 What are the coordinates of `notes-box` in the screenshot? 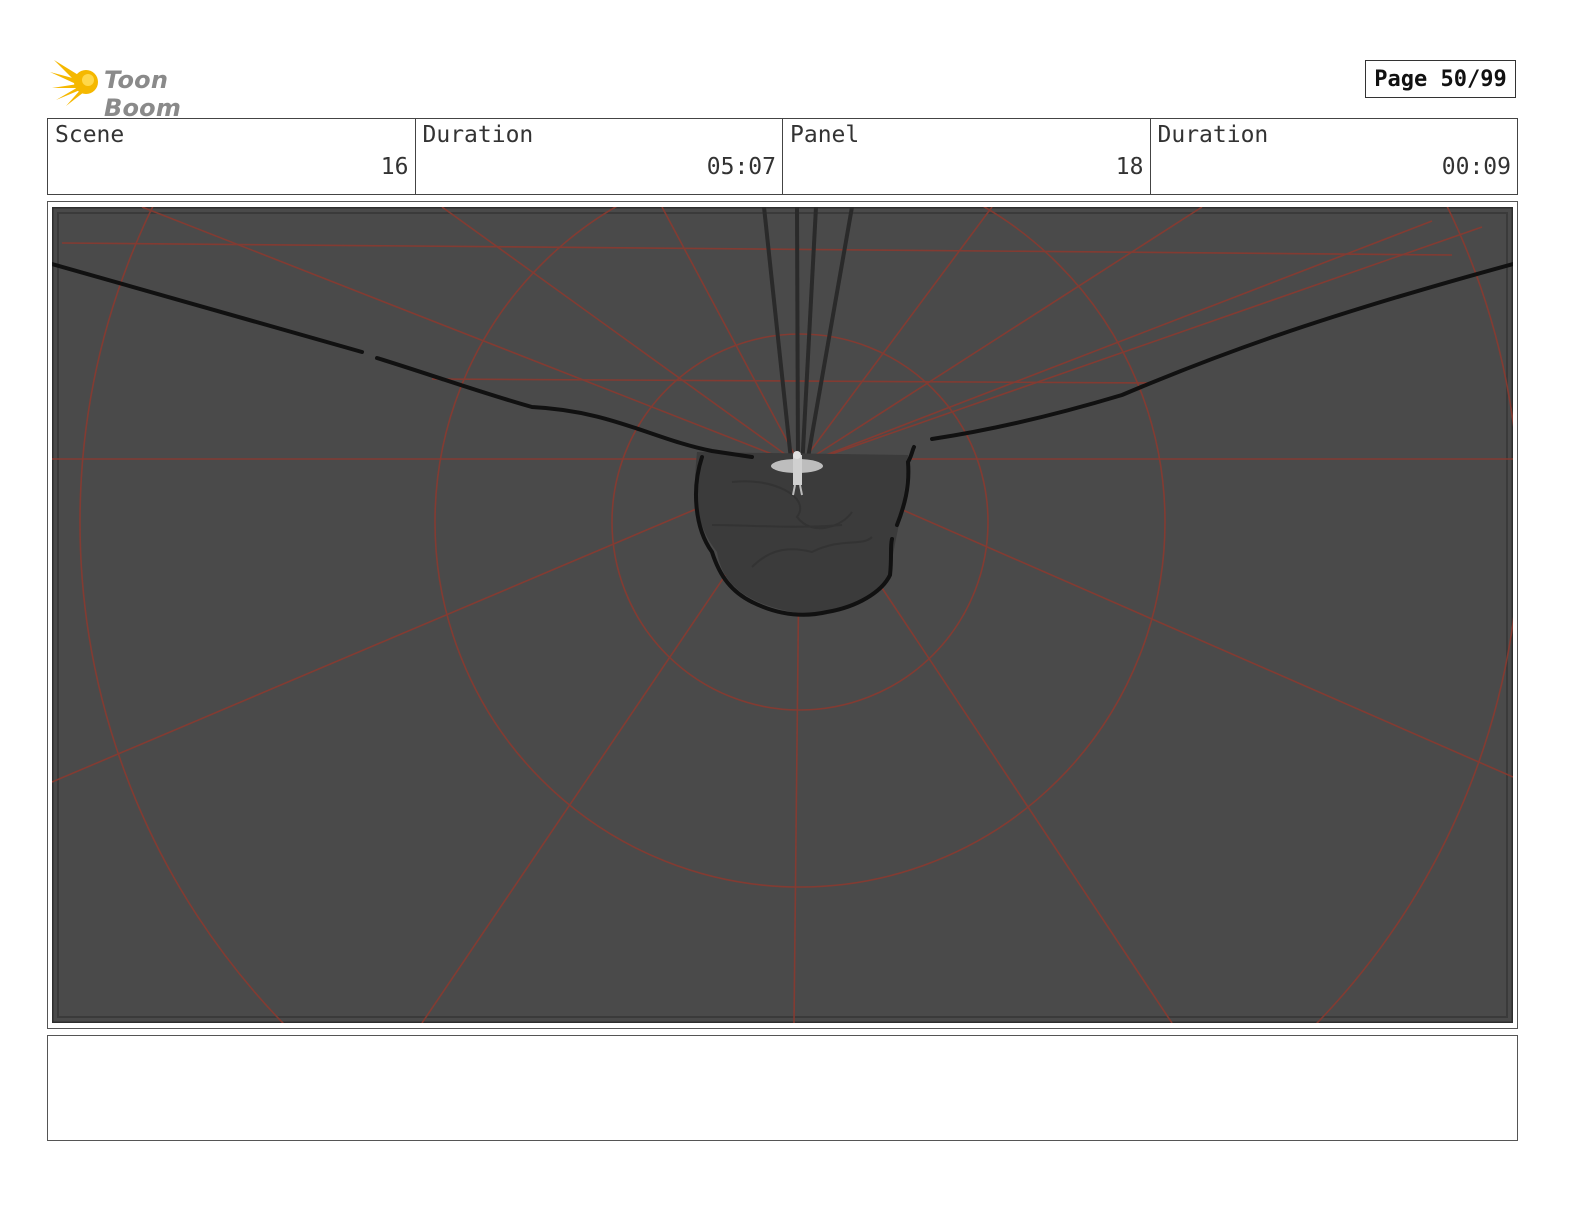 It's located at (782, 1088).